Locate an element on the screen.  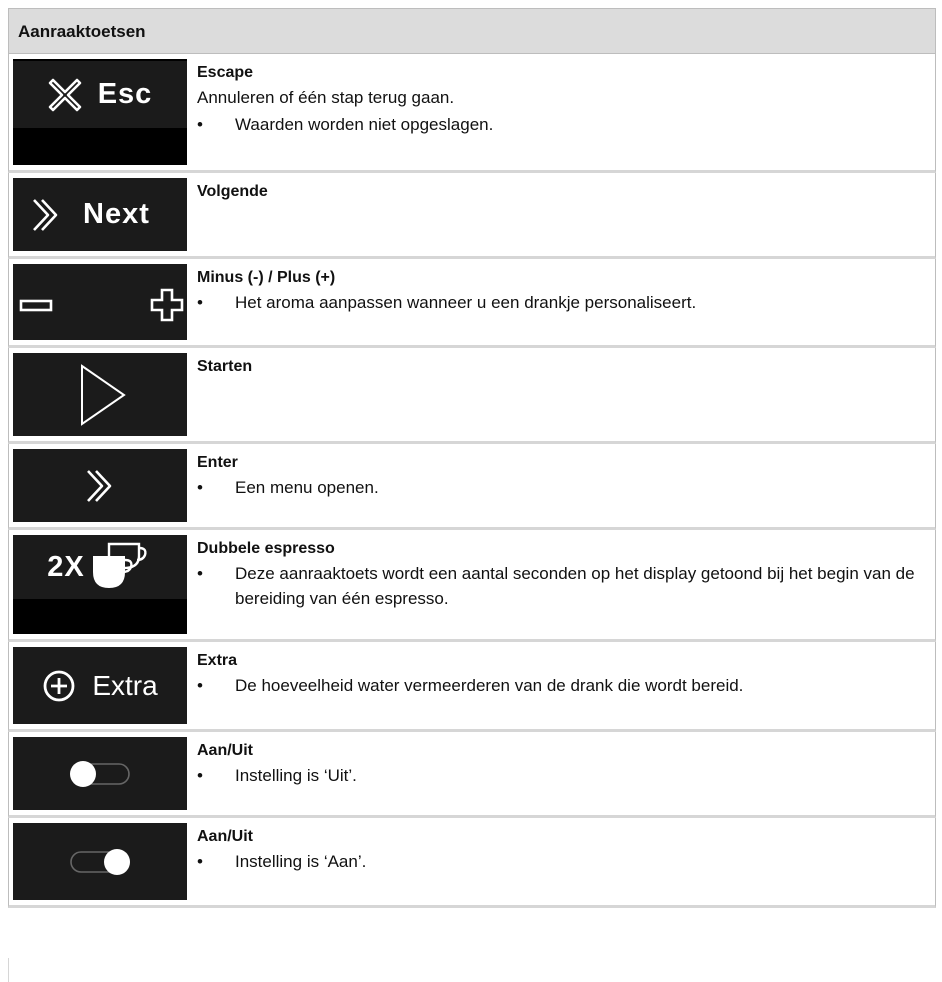
next-key-image: Next is located at coordinates (100, 214).